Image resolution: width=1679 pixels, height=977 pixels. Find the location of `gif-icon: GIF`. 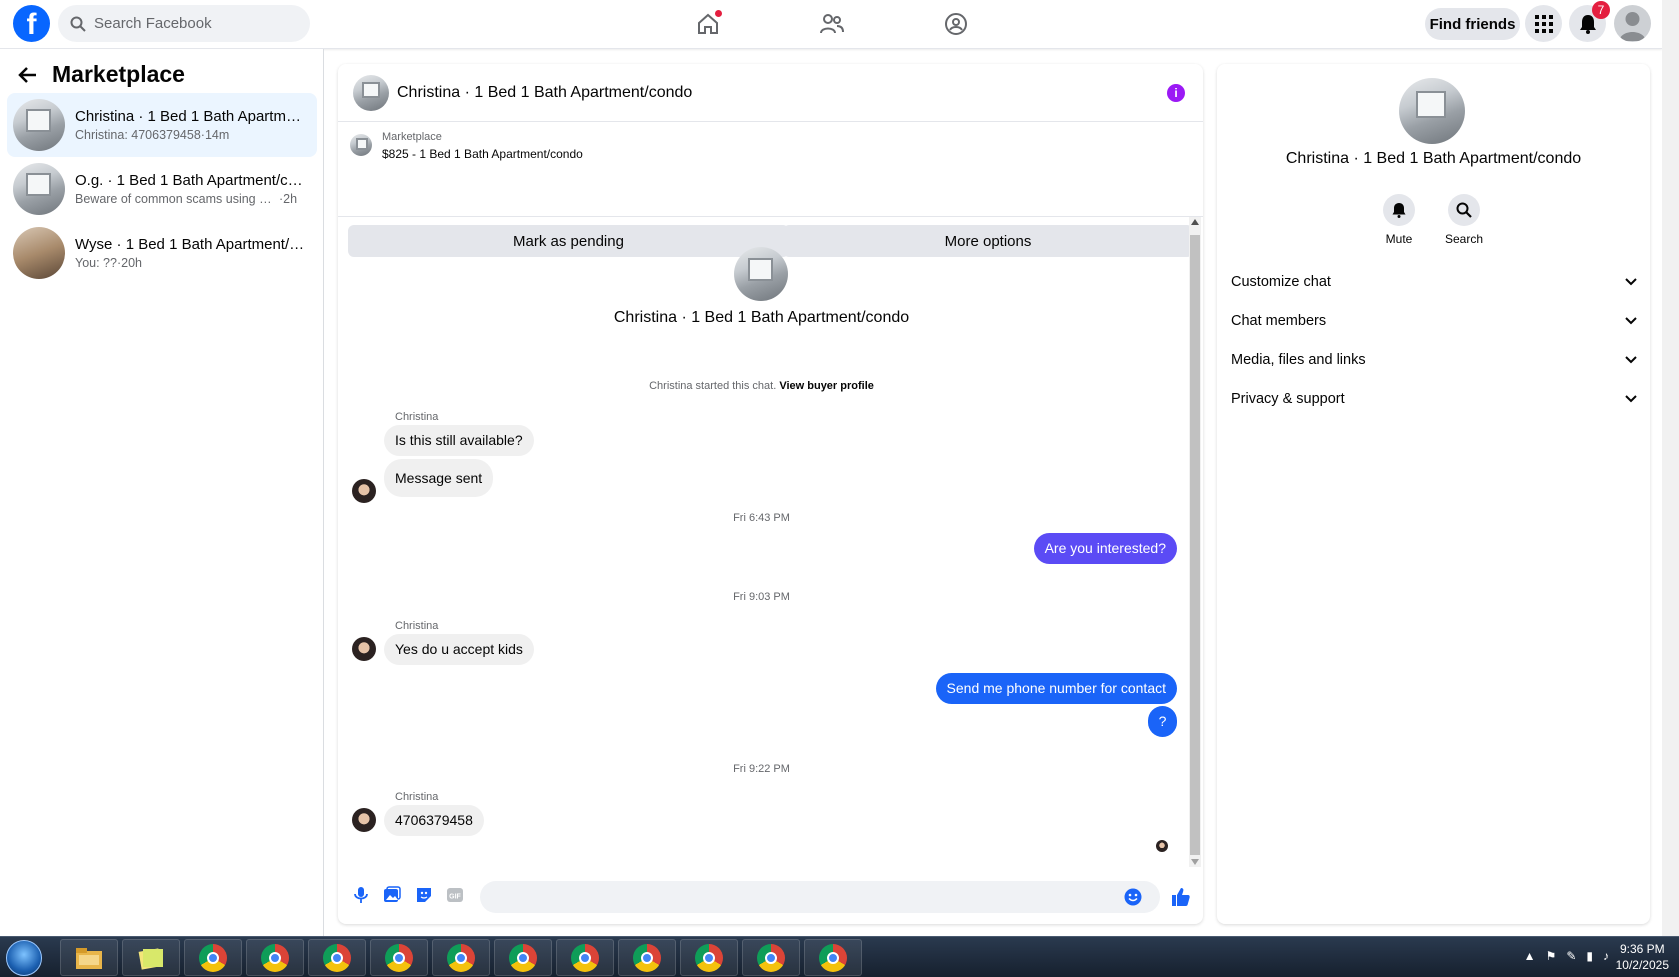

gif-icon: GIF is located at coordinates (455, 895).